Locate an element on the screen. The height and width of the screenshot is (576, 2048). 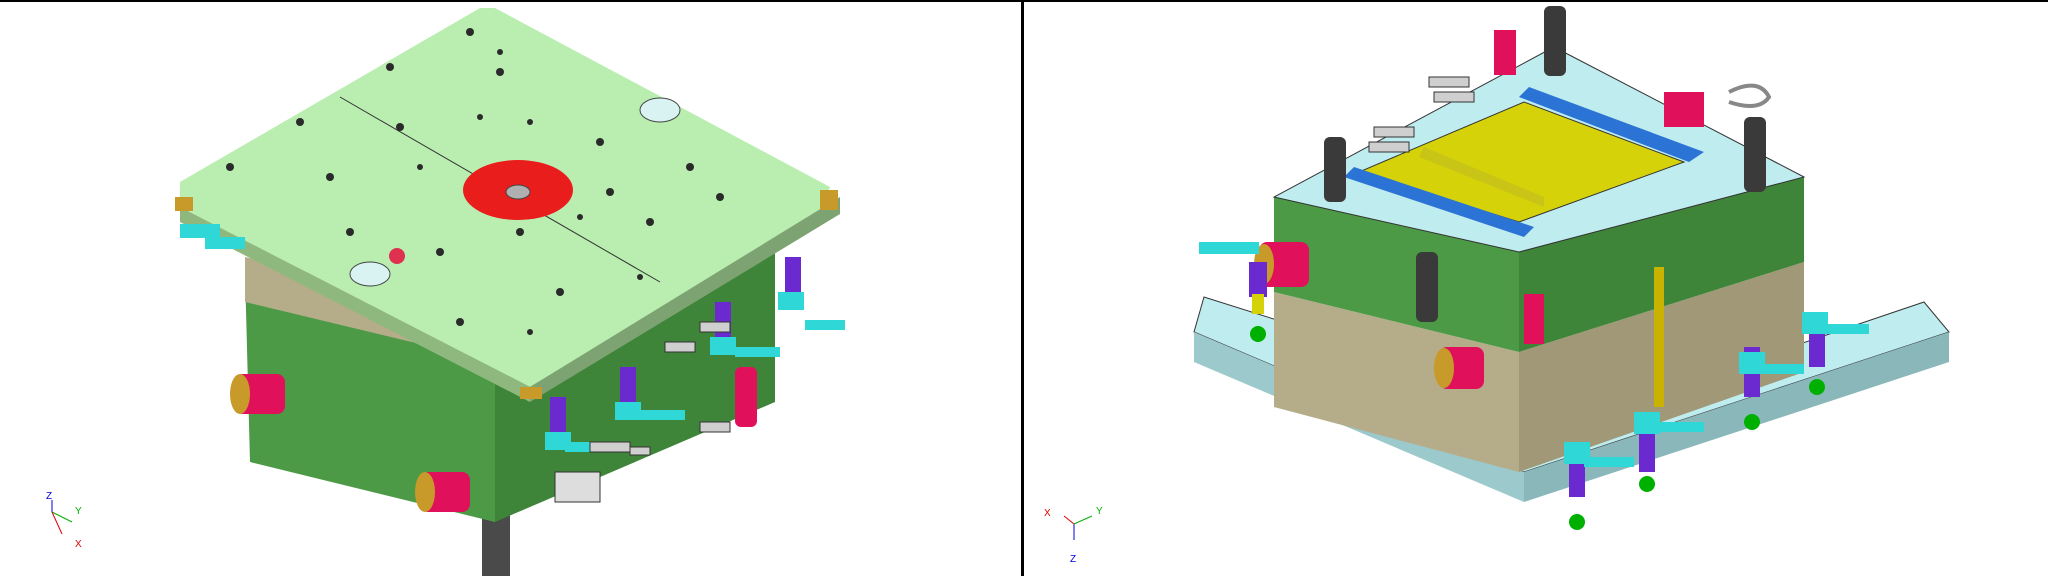
coordinate-triad: Z Y X is located at coordinates (64, 520).